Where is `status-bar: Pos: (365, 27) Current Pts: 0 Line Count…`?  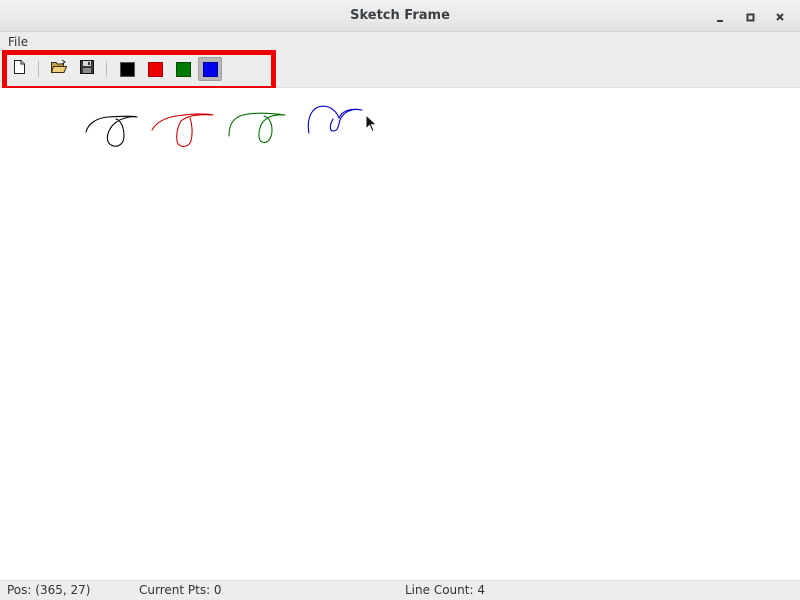
status-bar: Pos: (365, 27) Current Pts: 0 Line Count… is located at coordinates (400, 590).